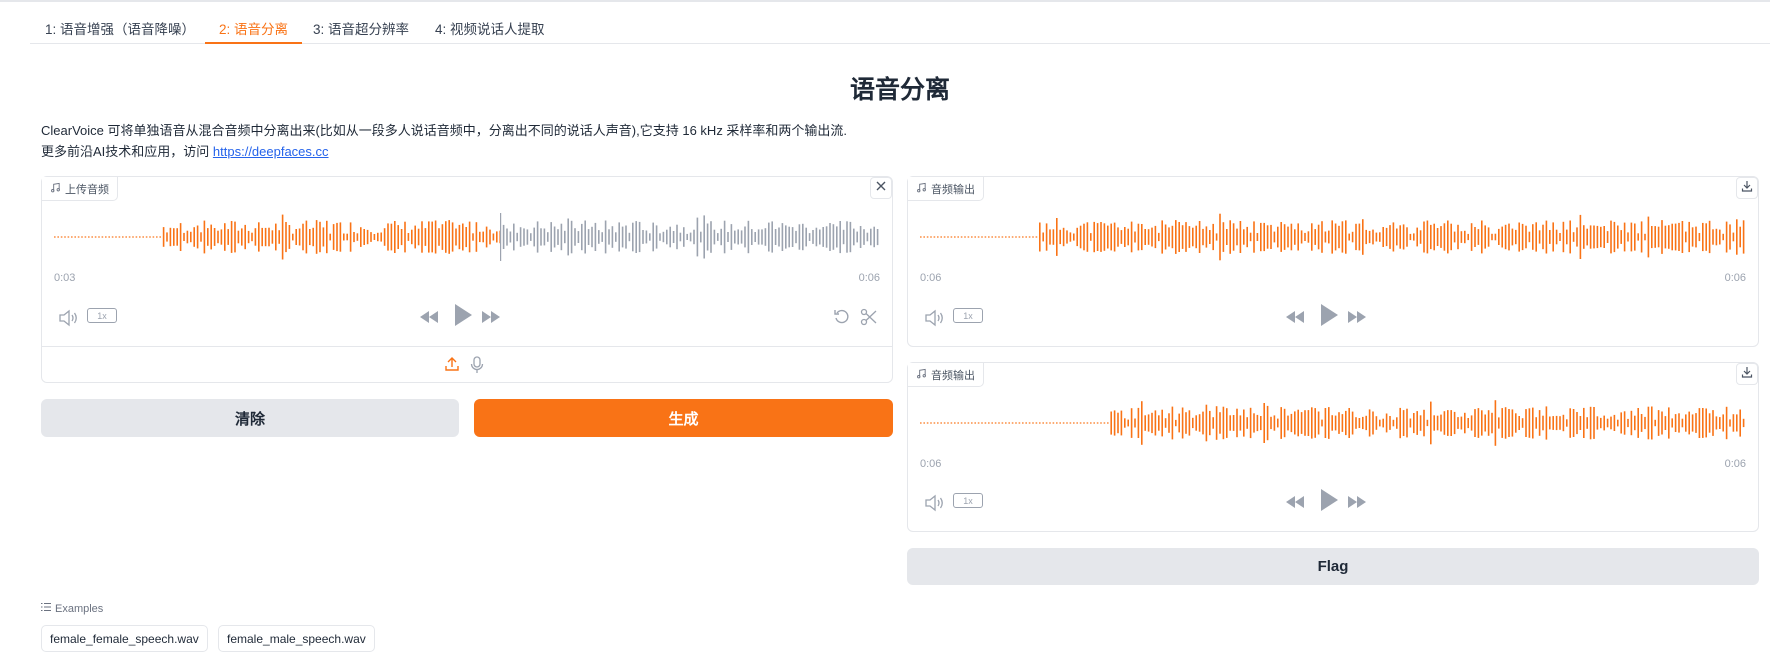 The width and height of the screenshot is (1770, 659). Describe the element at coordinates (490, 30) in the screenshot. I see `tab-video-speaker-extraction: 4: 视频说话人提取` at that location.